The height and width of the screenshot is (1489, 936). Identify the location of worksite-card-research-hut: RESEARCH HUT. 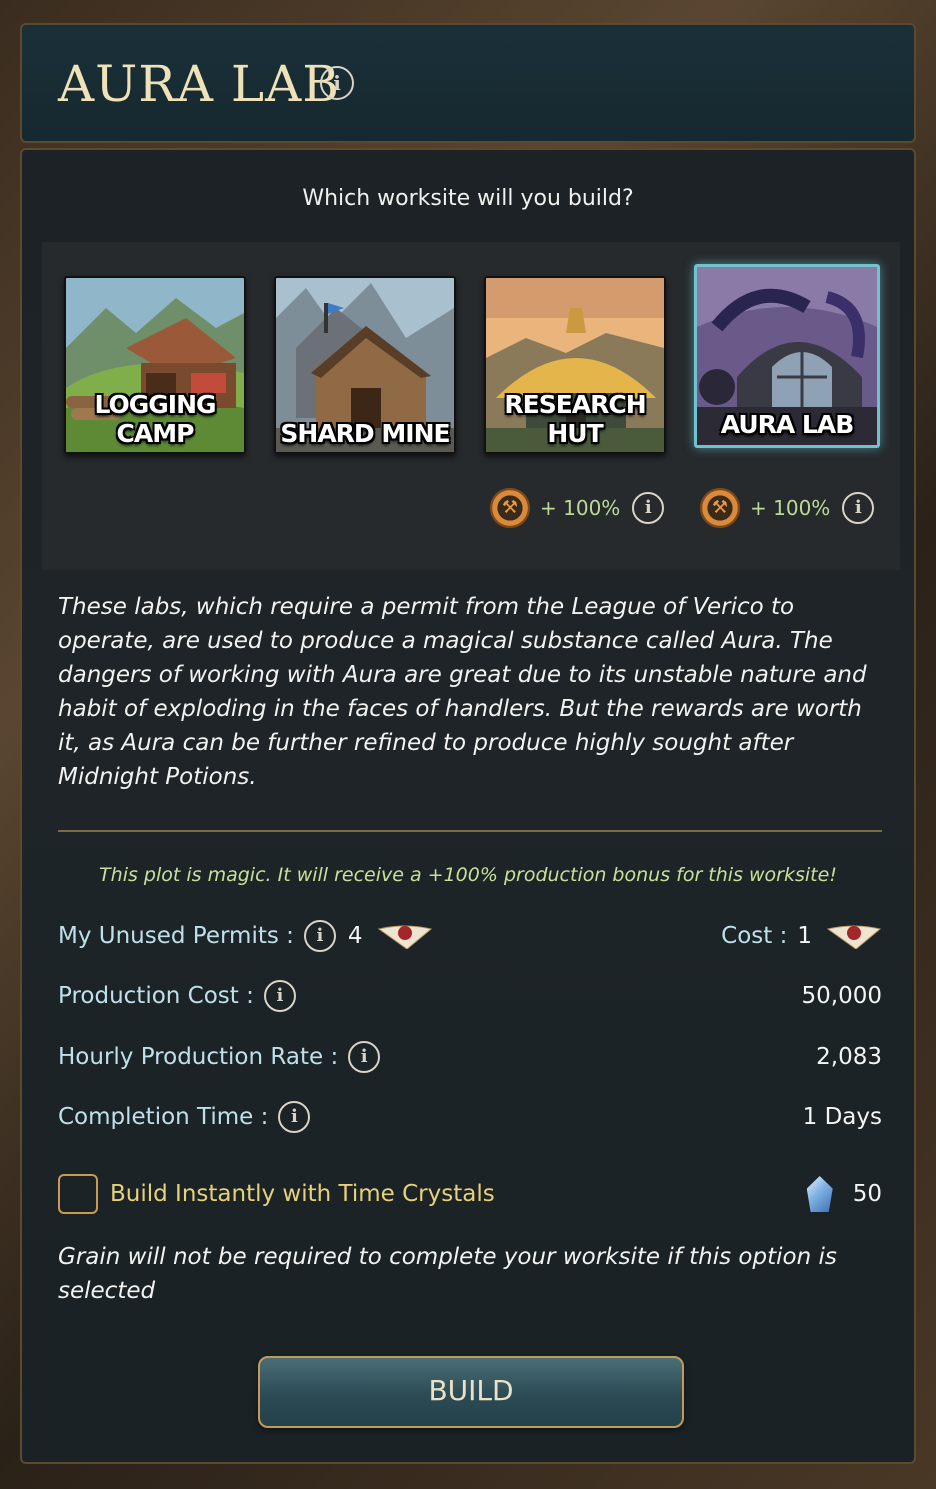
(575, 365).